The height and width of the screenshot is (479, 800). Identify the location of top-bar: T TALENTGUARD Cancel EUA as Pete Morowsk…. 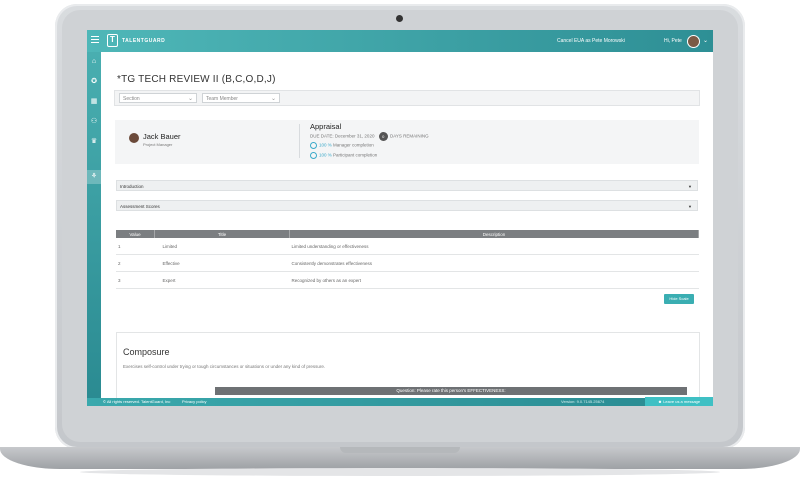
(400, 41).